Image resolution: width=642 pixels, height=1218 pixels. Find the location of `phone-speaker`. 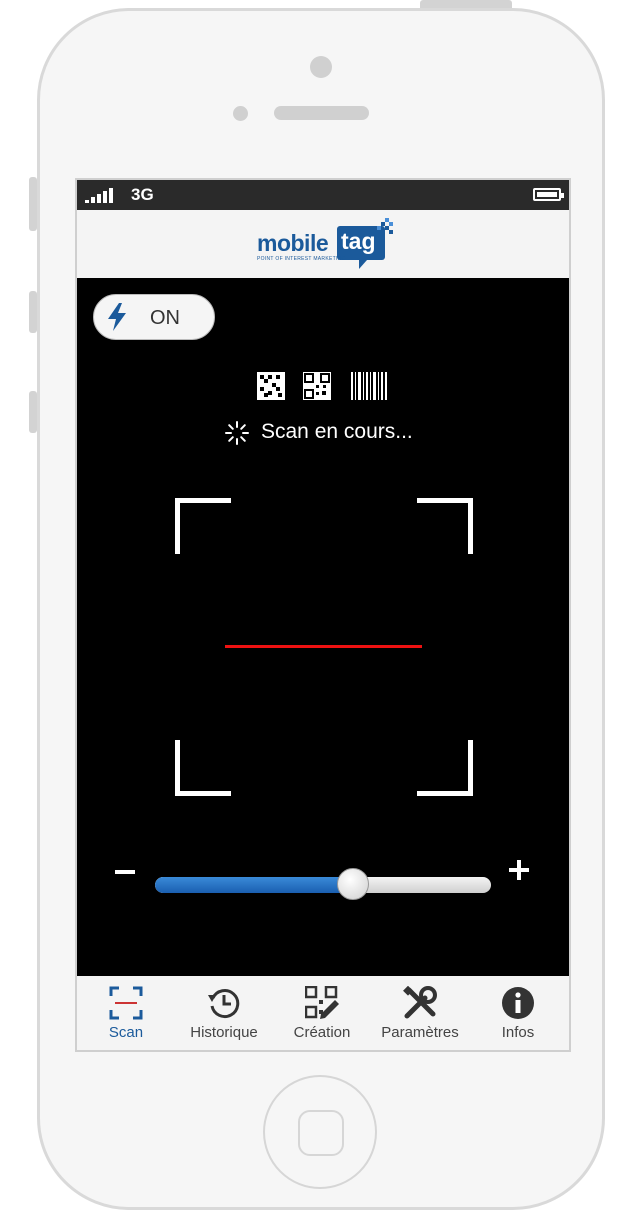

phone-speaker is located at coordinates (321, 113).